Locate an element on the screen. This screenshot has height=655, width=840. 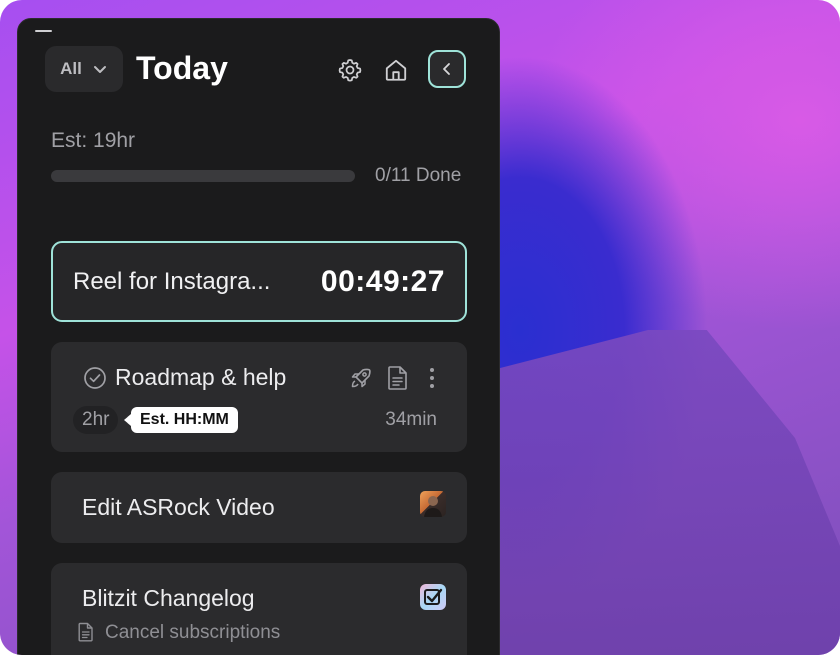
kebab-menu-icon is located at coordinates (432, 378).